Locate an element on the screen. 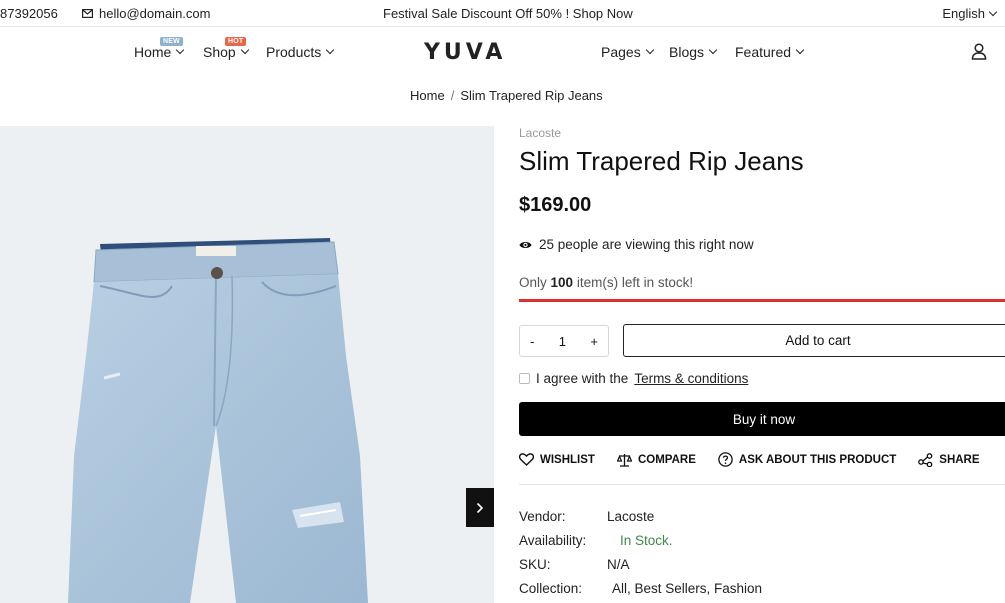 The image size is (1005, 603). stock-notice: Only 100 item(s) left in stock! is located at coordinates (606, 282).